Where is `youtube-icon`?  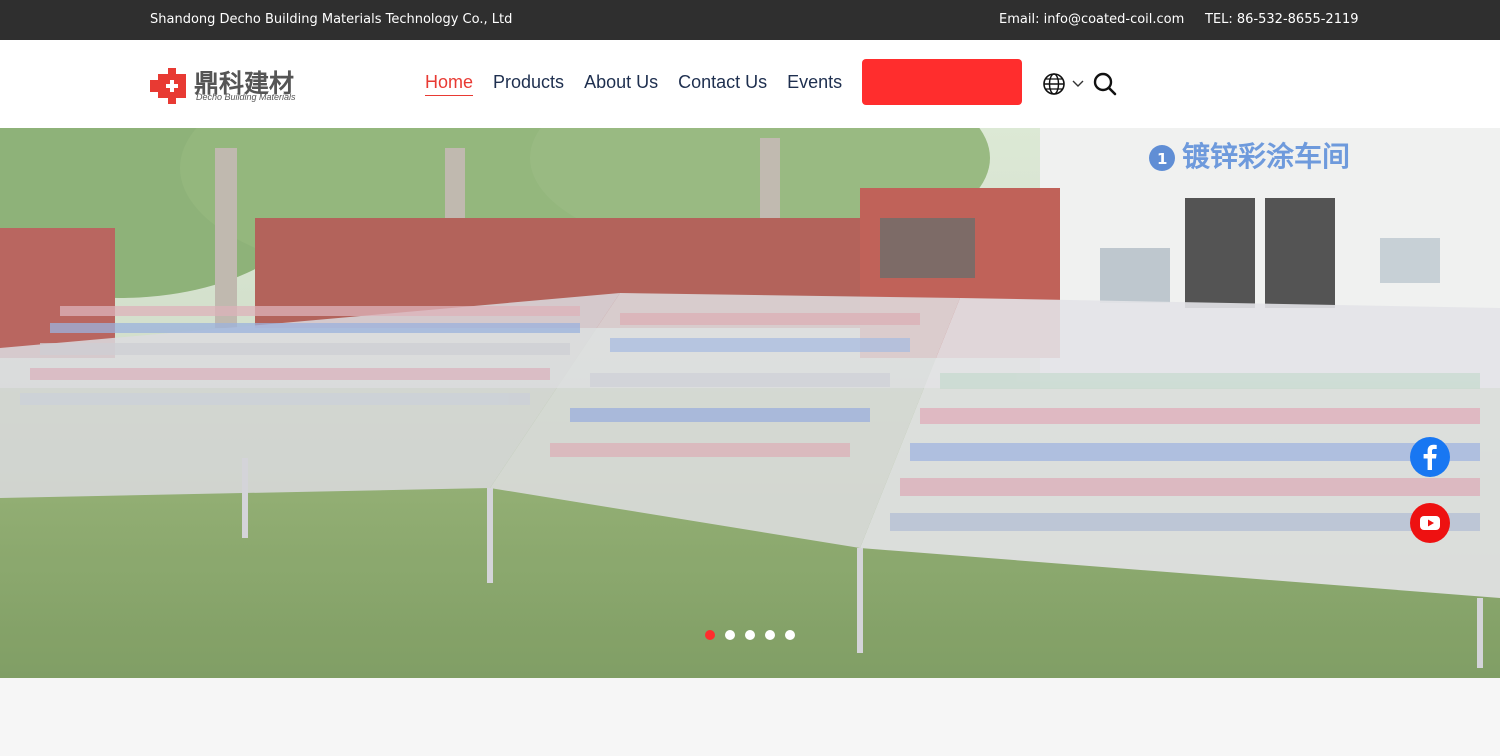 youtube-icon is located at coordinates (1430, 523).